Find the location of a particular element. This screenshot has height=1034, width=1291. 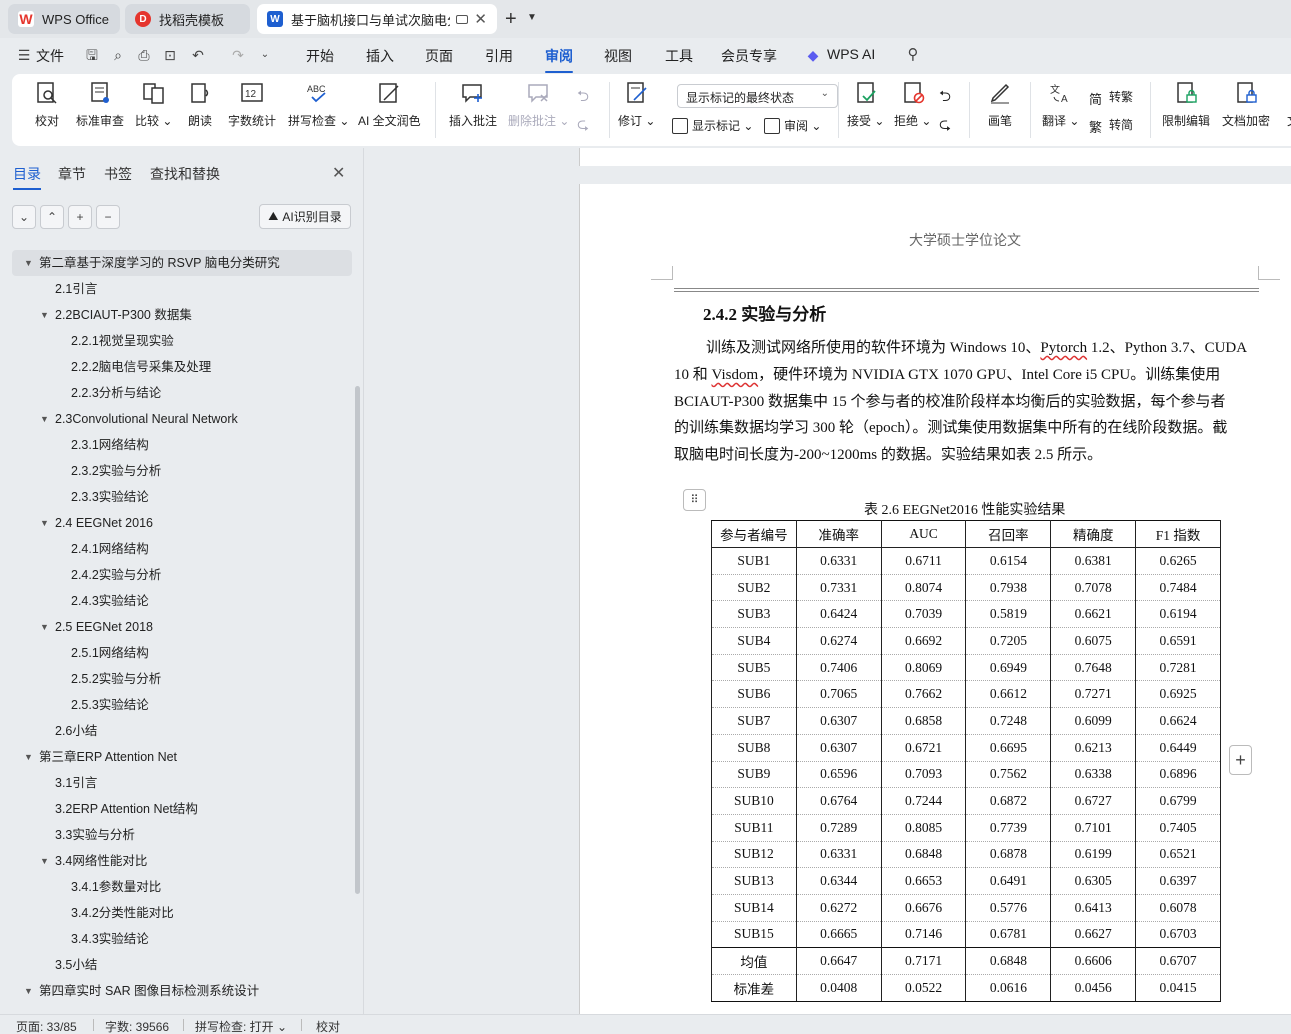

close-panel-icon: ✕ is located at coordinates (338, 173).